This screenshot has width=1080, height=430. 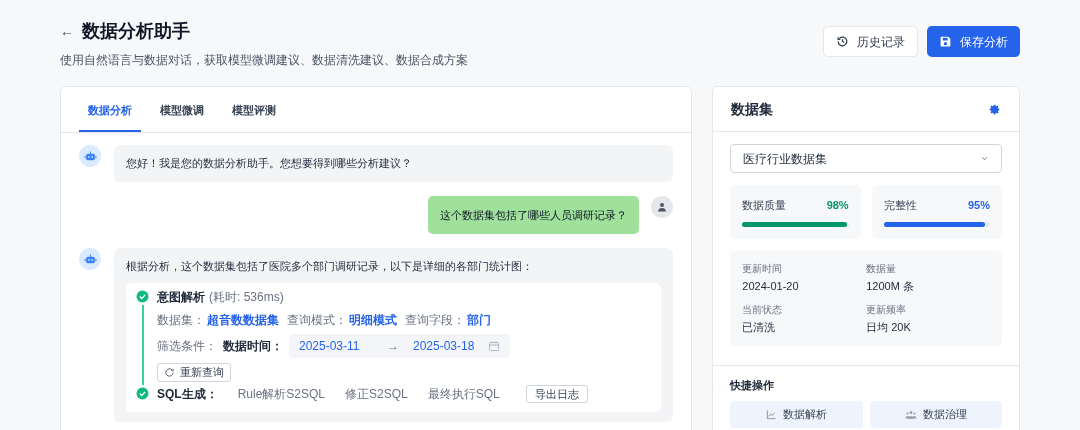 I want to click on info-value: 已清洗, so click(x=759, y=327).